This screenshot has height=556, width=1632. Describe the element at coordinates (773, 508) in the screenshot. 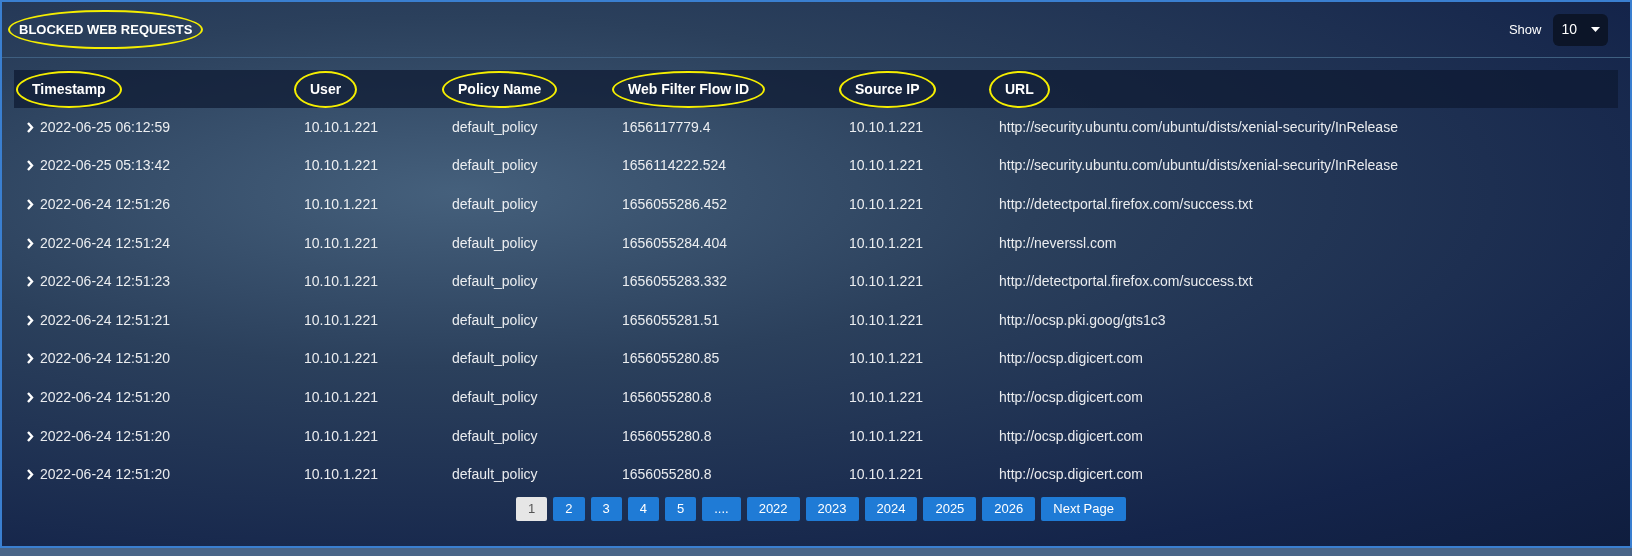

I see `page-button: 2022` at that location.